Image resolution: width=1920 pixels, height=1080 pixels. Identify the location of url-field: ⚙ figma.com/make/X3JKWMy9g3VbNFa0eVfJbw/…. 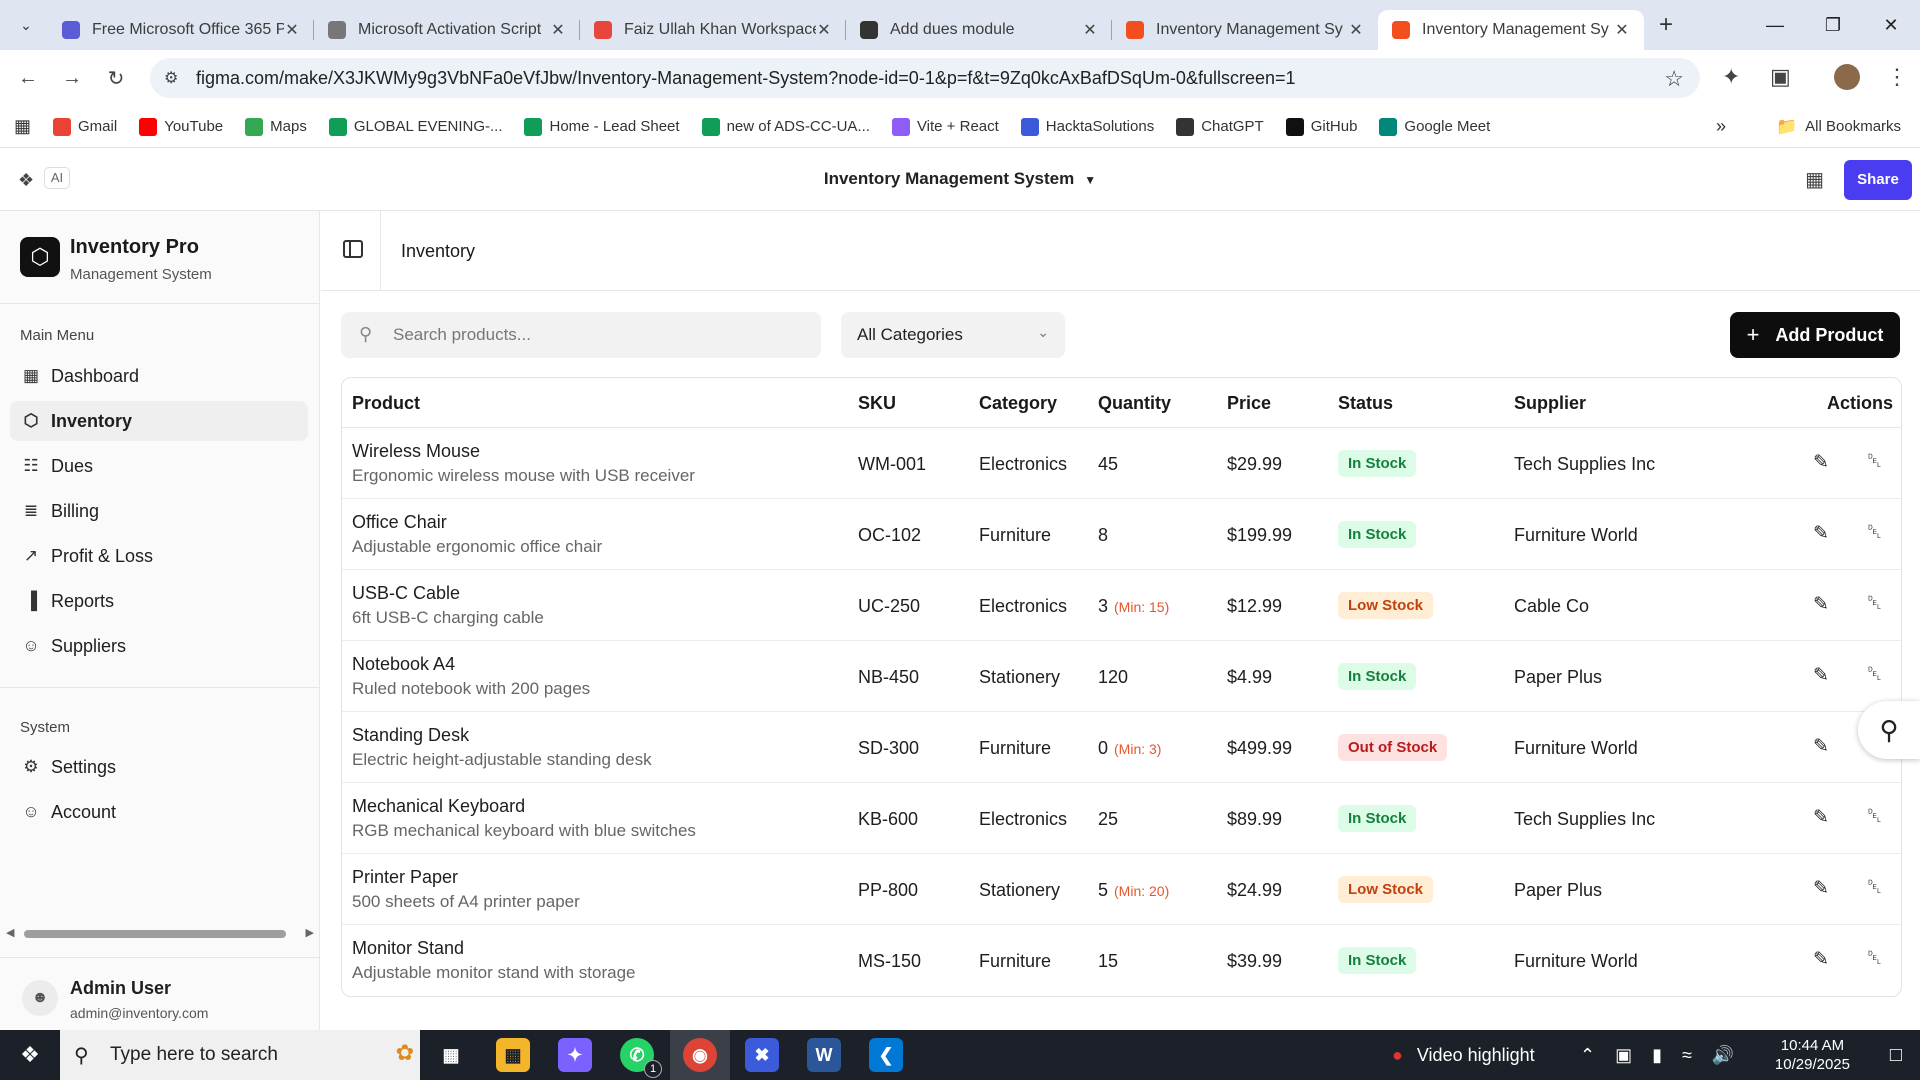
(925, 78).